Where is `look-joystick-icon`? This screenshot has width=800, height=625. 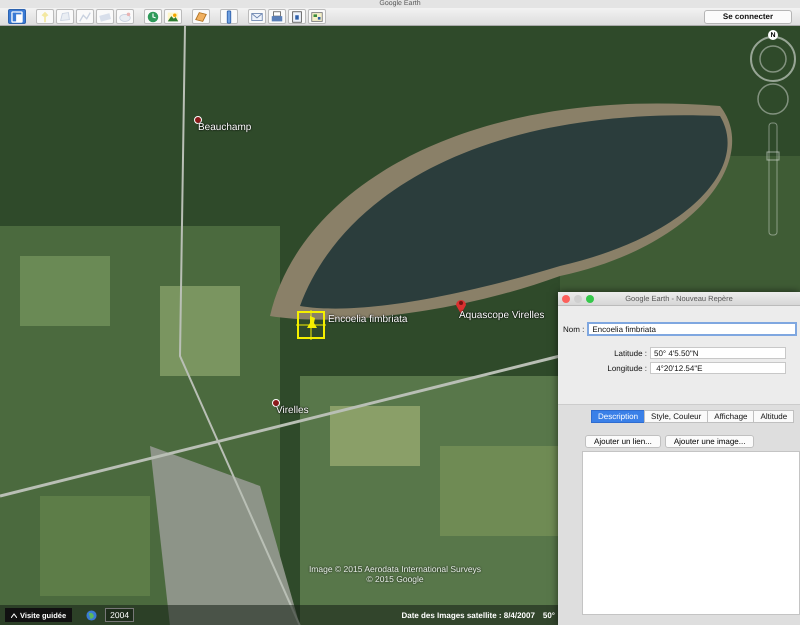 look-joystick-icon is located at coordinates (773, 99).